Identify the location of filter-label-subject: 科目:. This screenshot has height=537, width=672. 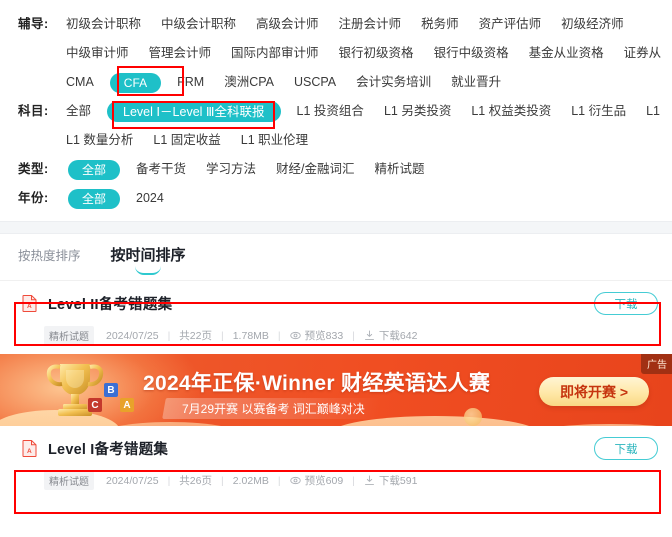
(33, 111).